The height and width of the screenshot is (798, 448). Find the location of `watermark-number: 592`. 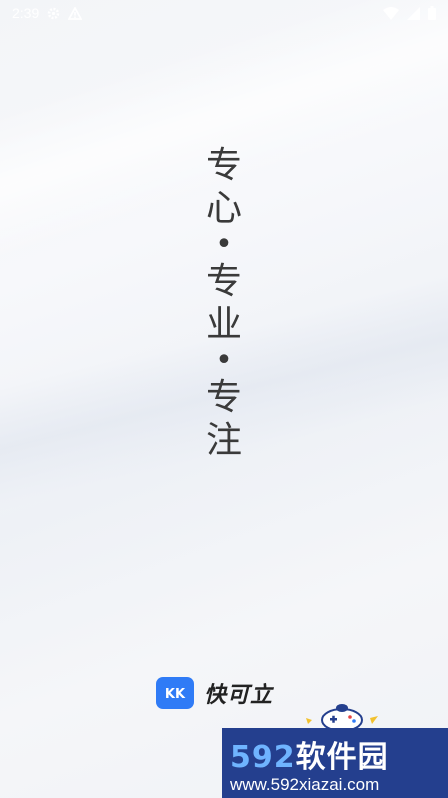

watermark-number: 592 is located at coordinates (263, 757).